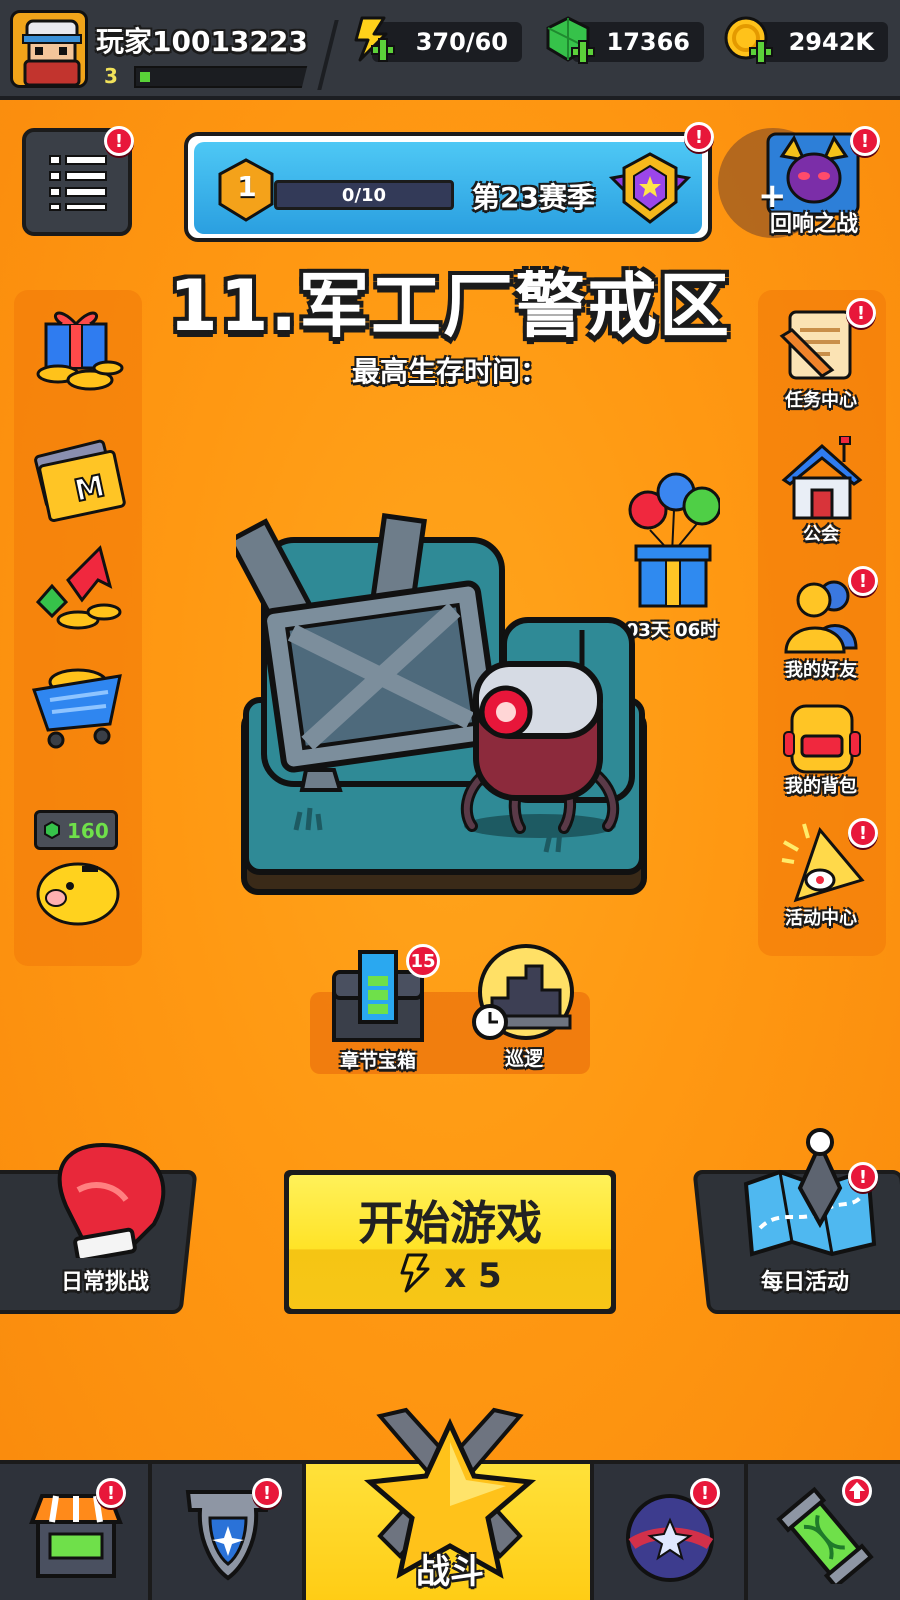 The height and width of the screenshot is (1600, 900). I want to click on gem-add-button, so click(570, 40).